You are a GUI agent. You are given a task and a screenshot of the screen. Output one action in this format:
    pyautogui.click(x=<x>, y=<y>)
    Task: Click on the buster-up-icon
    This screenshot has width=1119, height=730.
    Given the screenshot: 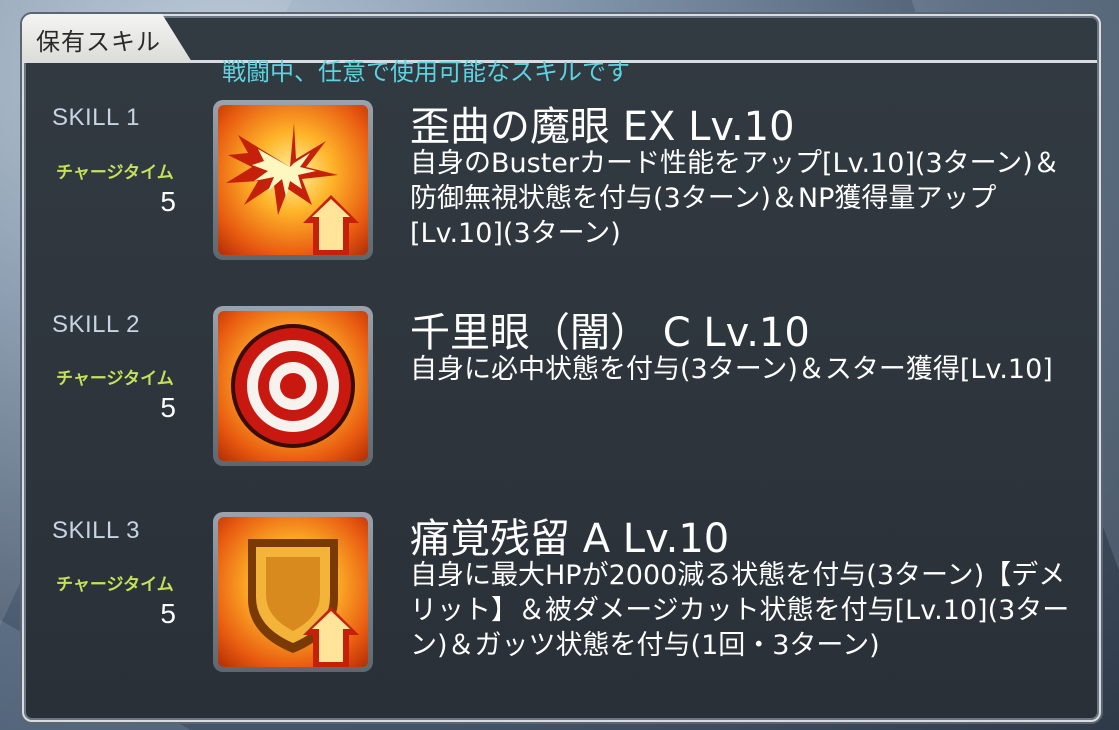 What is the action you would take?
    pyautogui.click(x=293, y=180)
    